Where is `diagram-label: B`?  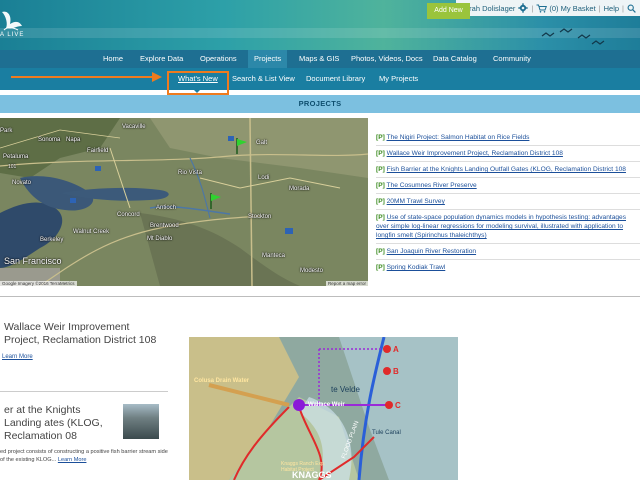 diagram-label: B is located at coordinates (396, 371).